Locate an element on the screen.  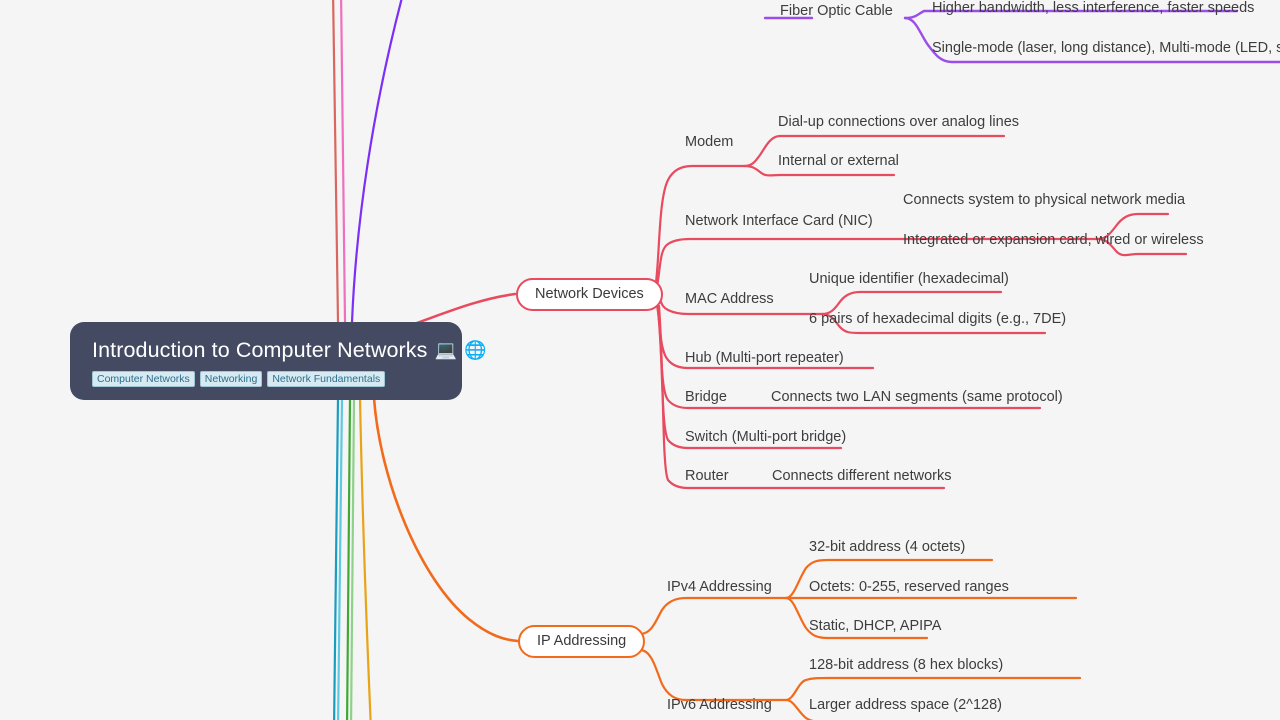
edge-trunk-amber is located at coordinates (365, 558).